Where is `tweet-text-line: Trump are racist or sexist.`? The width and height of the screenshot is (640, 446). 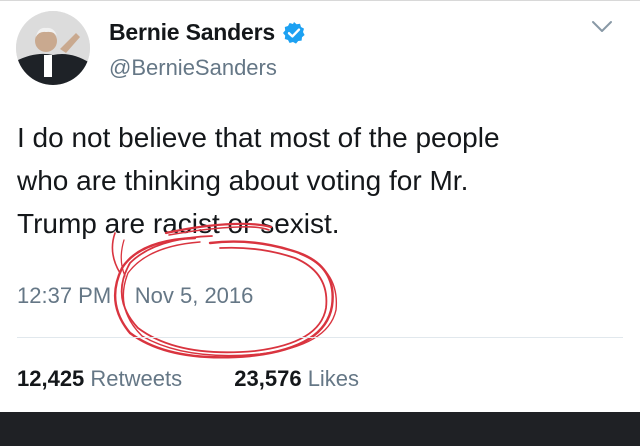
tweet-text-line: Trump are racist or sexist. is located at coordinates (178, 223).